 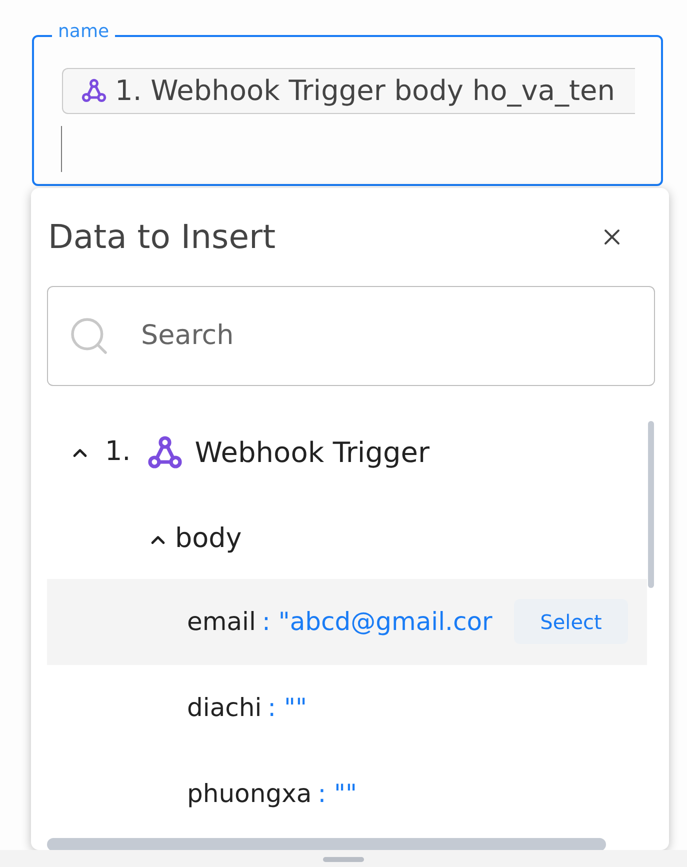 What do you see at coordinates (377, 622) in the screenshot?
I see `field-value: : "abcd@gmail.cor` at bounding box center [377, 622].